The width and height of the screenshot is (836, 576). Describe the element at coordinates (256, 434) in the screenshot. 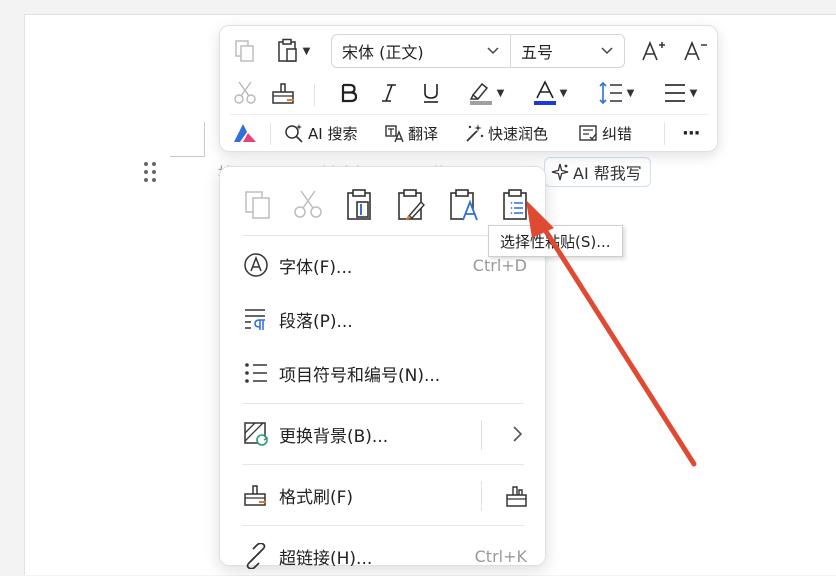

I see `background-icon` at that location.